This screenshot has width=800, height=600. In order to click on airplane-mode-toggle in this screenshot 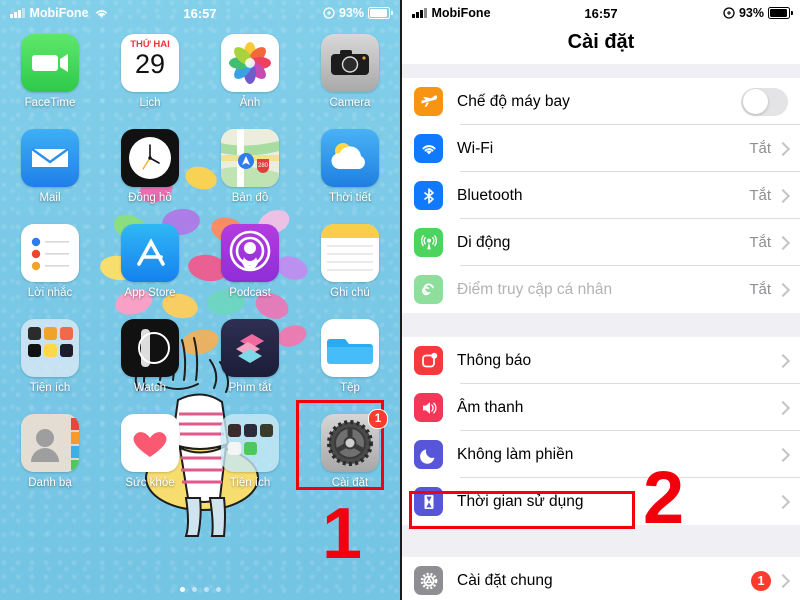, I will do `click(764, 101)`.